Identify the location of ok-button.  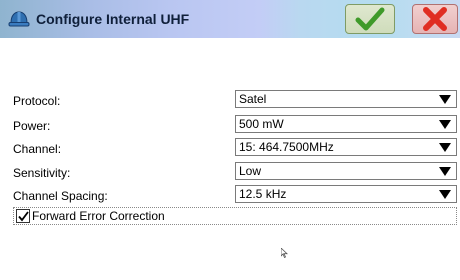
(370, 19).